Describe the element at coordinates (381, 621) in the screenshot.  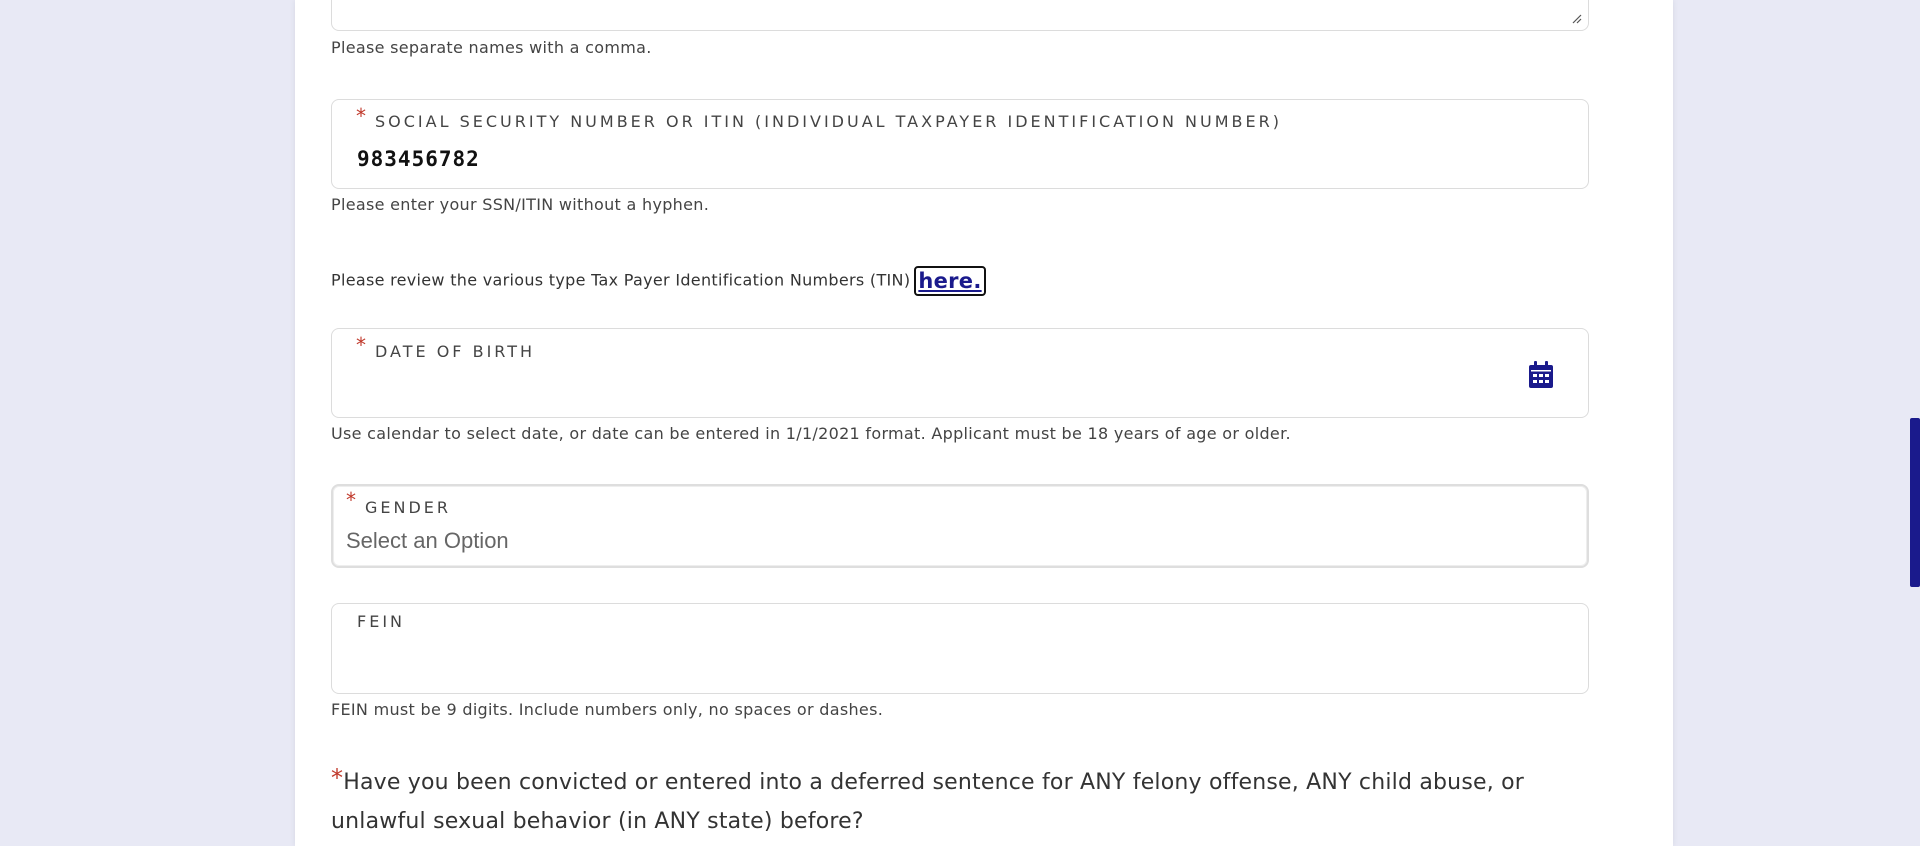
I see `fein-label: FEIN` at that location.